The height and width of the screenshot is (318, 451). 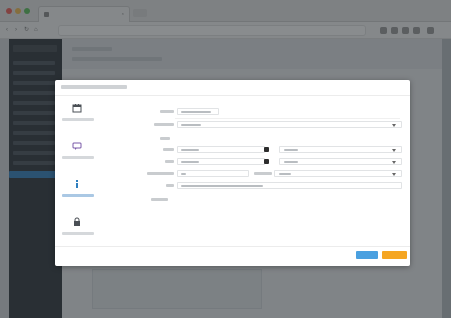 I want to click on previous-button, so click(x=367, y=255).